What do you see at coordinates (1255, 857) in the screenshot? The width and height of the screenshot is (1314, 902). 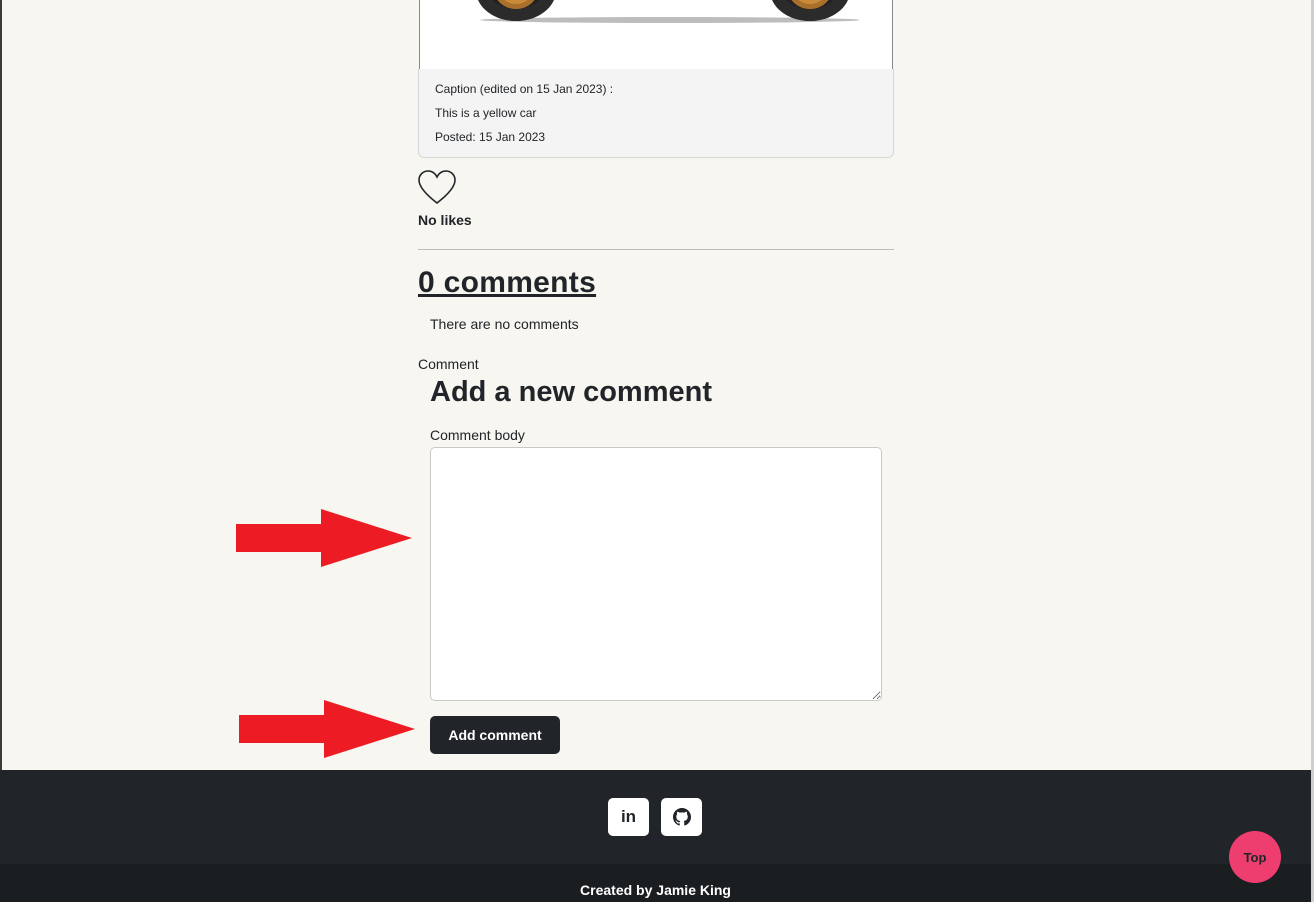 I see `back-to-top-button: Top` at bounding box center [1255, 857].